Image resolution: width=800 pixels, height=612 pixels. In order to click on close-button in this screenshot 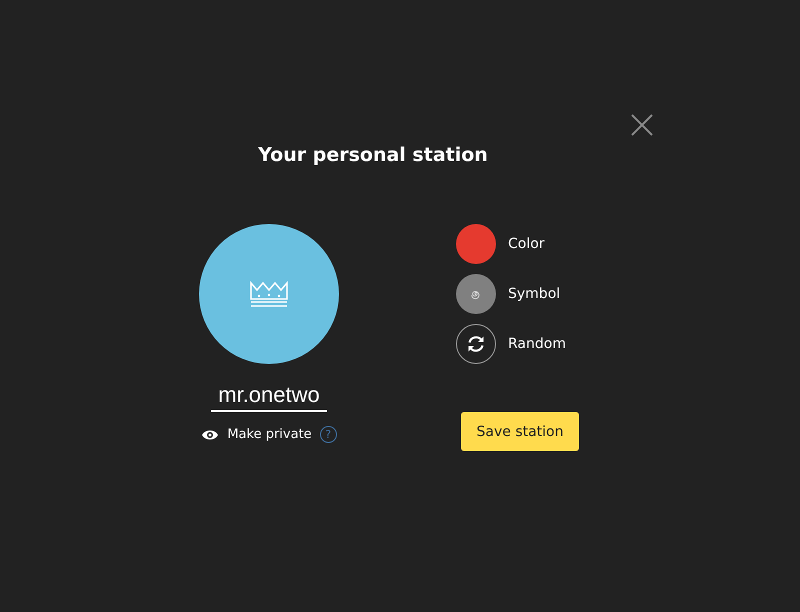, I will do `click(642, 125)`.